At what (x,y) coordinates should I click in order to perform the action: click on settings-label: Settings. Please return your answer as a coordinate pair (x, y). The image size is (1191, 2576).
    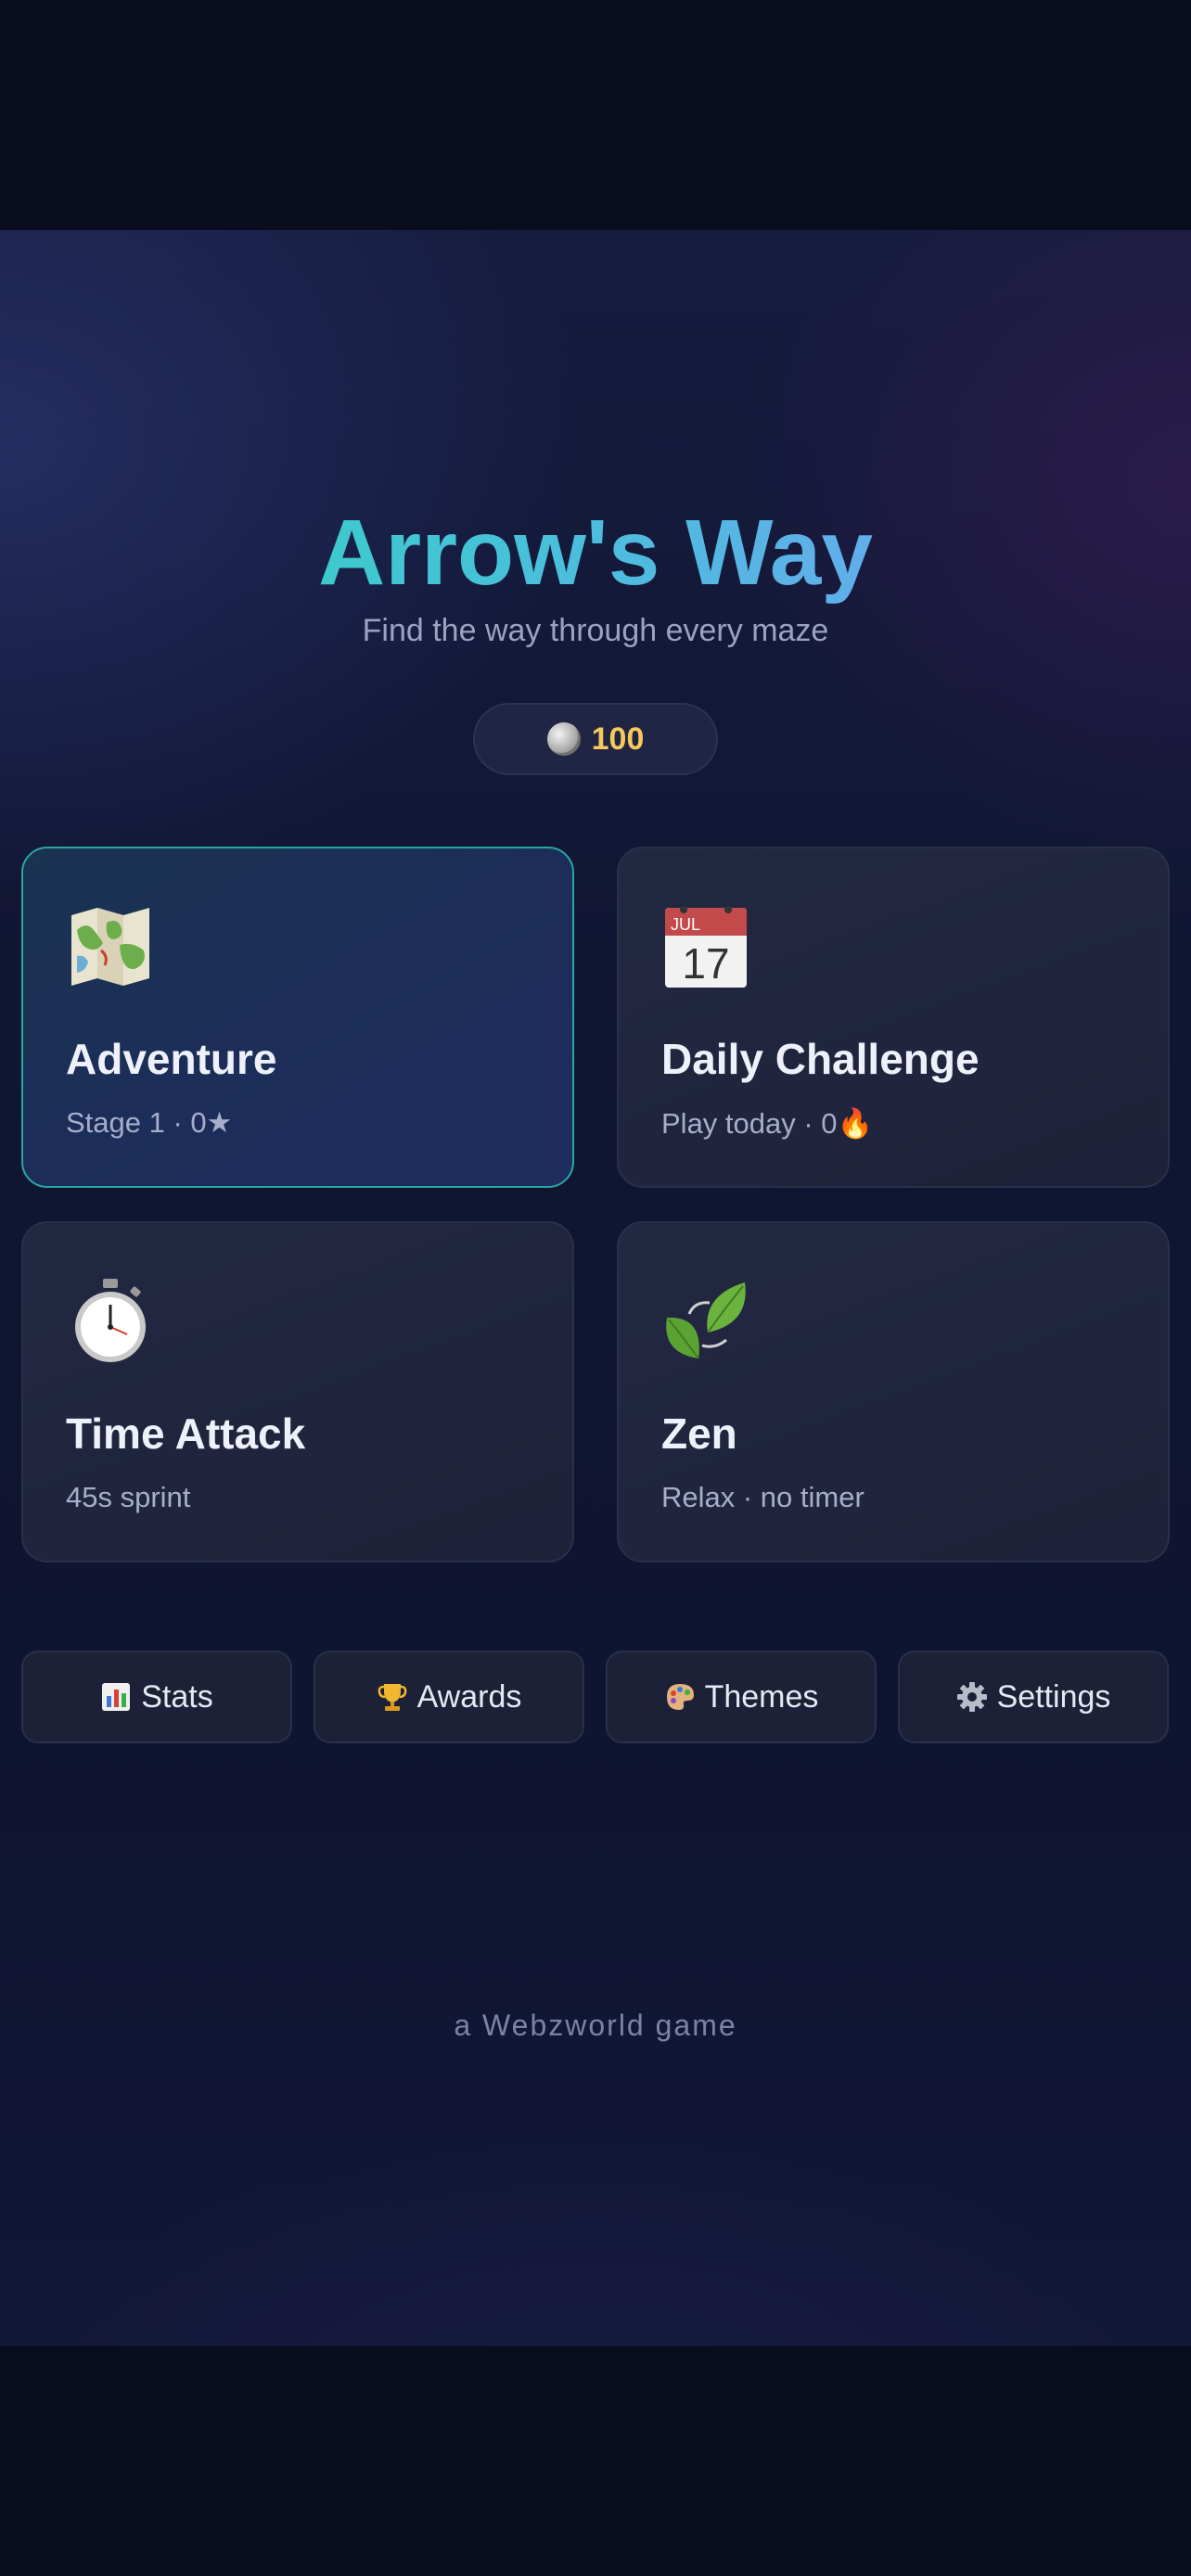
    Looking at the image, I should click on (1053, 1696).